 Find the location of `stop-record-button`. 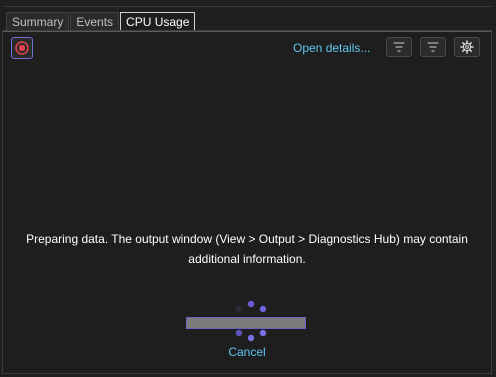

stop-record-button is located at coordinates (22, 48).